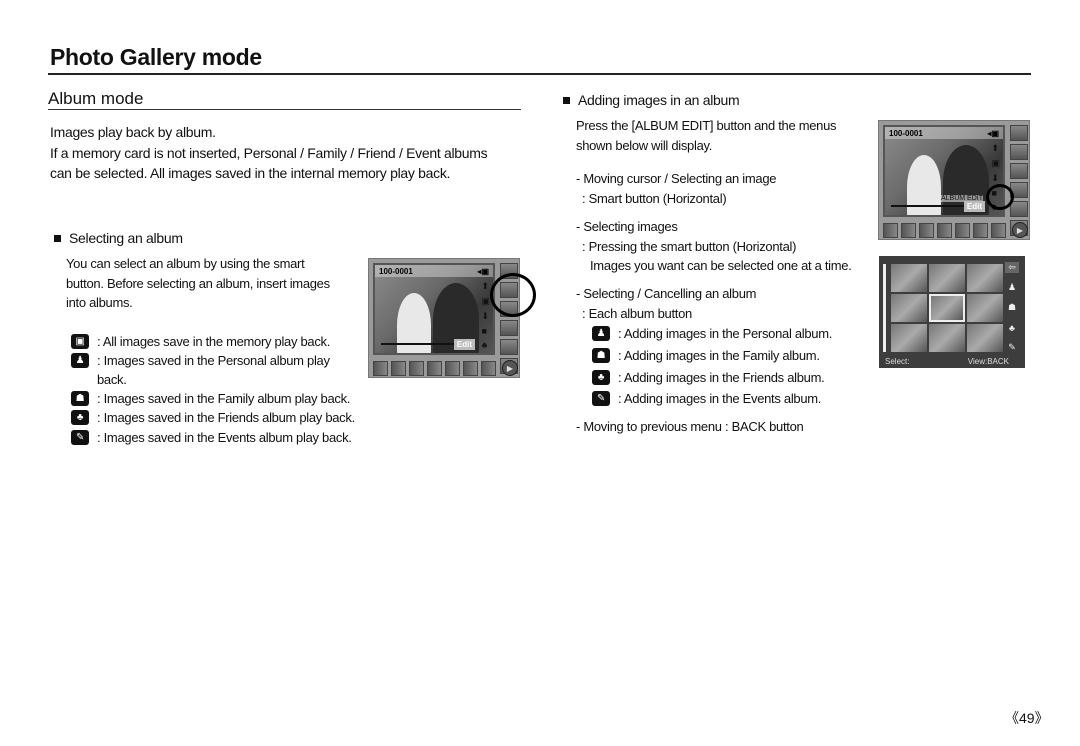 The height and width of the screenshot is (746, 1080). What do you see at coordinates (644, 145) in the screenshot?
I see `body-line: shown below will display.` at bounding box center [644, 145].